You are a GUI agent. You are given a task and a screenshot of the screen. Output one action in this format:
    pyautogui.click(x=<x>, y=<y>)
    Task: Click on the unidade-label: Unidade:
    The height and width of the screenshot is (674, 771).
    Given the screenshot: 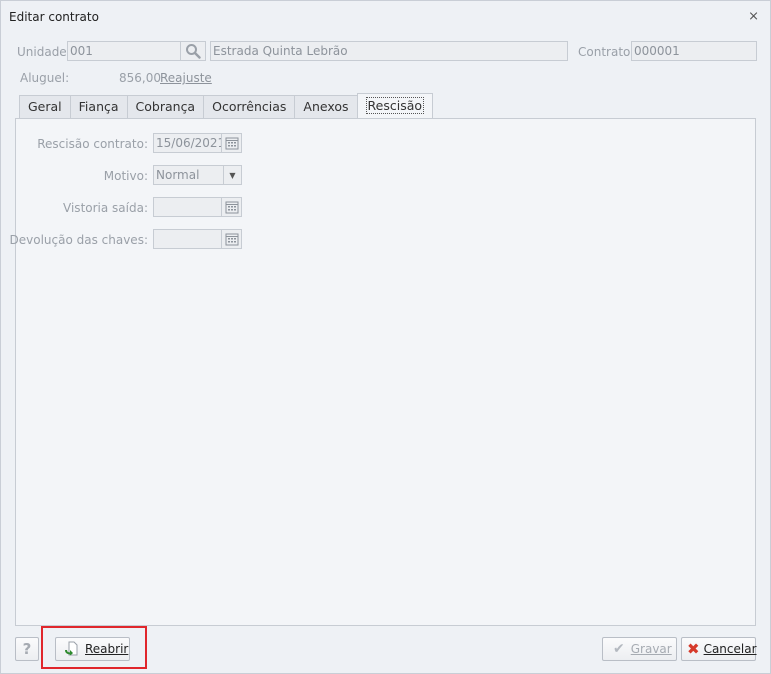 What is the action you would take?
    pyautogui.click(x=44, y=52)
    